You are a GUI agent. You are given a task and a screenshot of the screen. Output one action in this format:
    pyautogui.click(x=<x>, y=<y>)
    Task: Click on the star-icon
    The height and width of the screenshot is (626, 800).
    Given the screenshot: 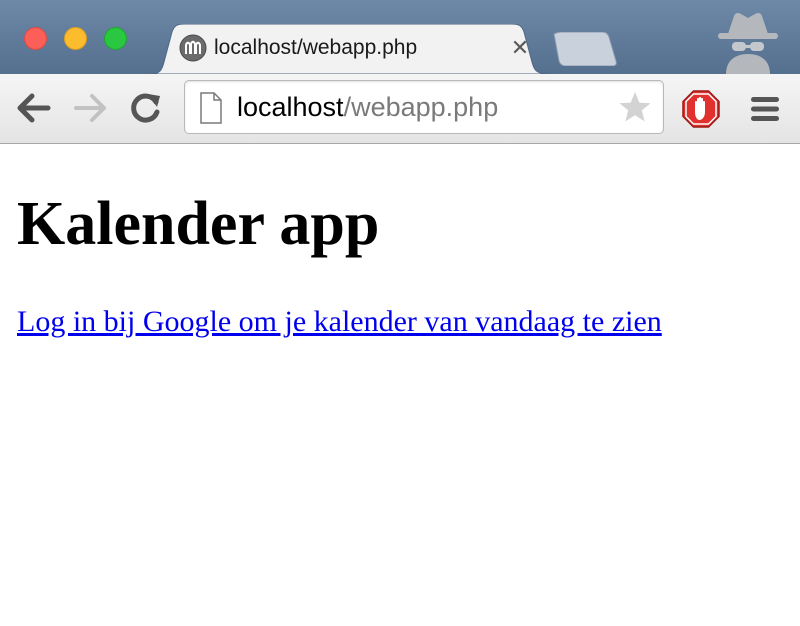 What is the action you would take?
    pyautogui.click(x=635, y=107)
    